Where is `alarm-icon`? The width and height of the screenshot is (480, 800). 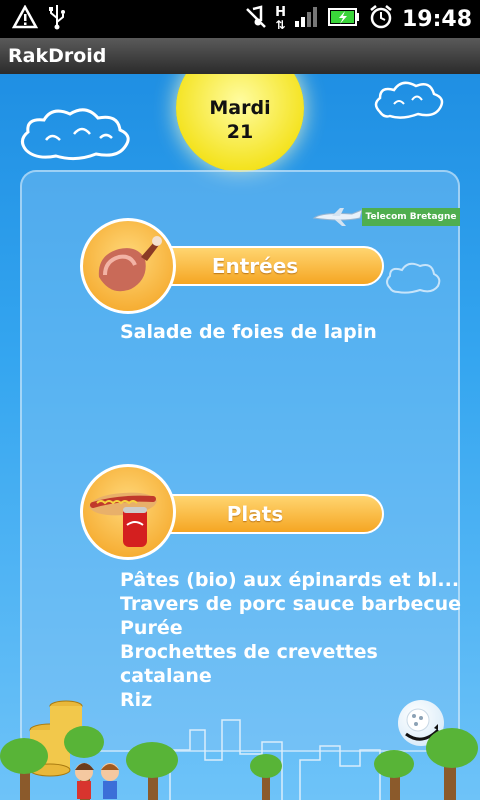
alarm-icon is located at coordinates (381, 19).